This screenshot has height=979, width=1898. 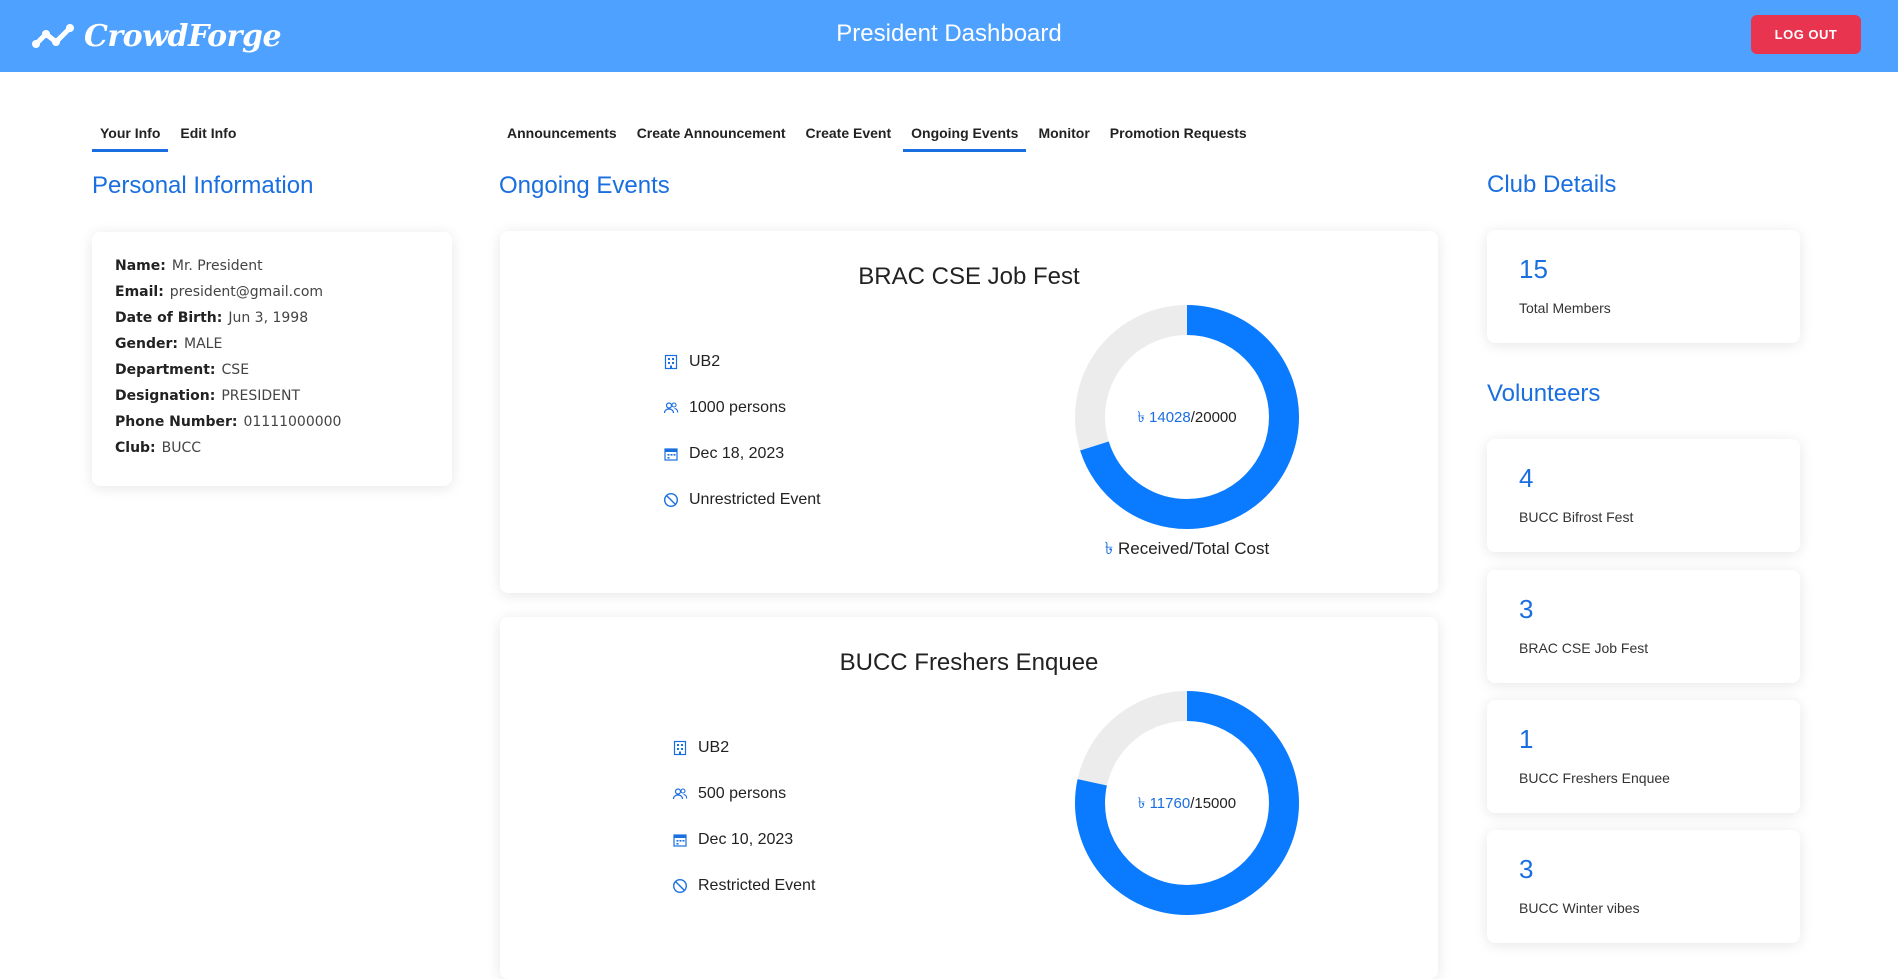 What do you see at coordinates (1806, 34) in the screenshot?
I see `logout-button: LOG OUT` at bounding box center [1806, 34].